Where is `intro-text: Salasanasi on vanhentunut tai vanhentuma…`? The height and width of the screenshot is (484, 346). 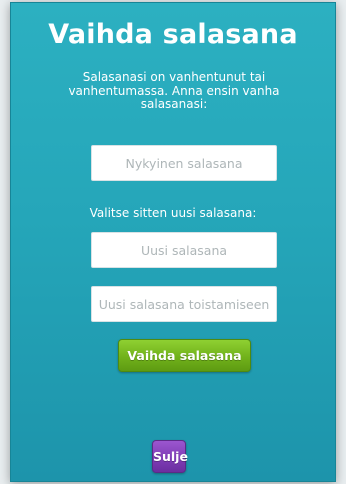 intro-text: Salasanasi on vanhentunut tai vanhentuma… is located at coordinates (174, 90).